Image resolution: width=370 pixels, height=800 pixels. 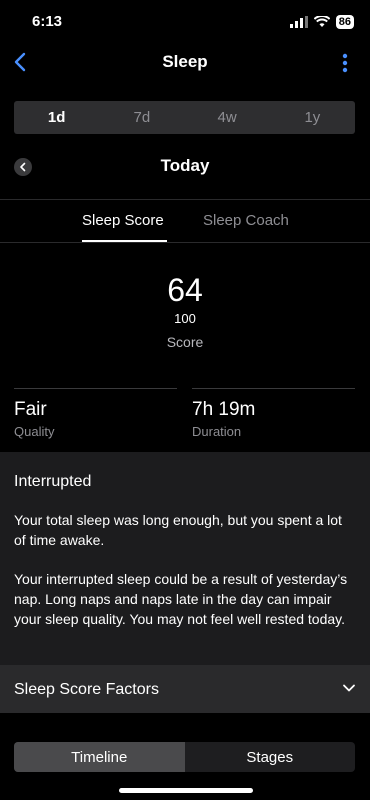 I want to click on range-segmented-control: 1d 7d 4w 1y, so click(x=184, y=117).